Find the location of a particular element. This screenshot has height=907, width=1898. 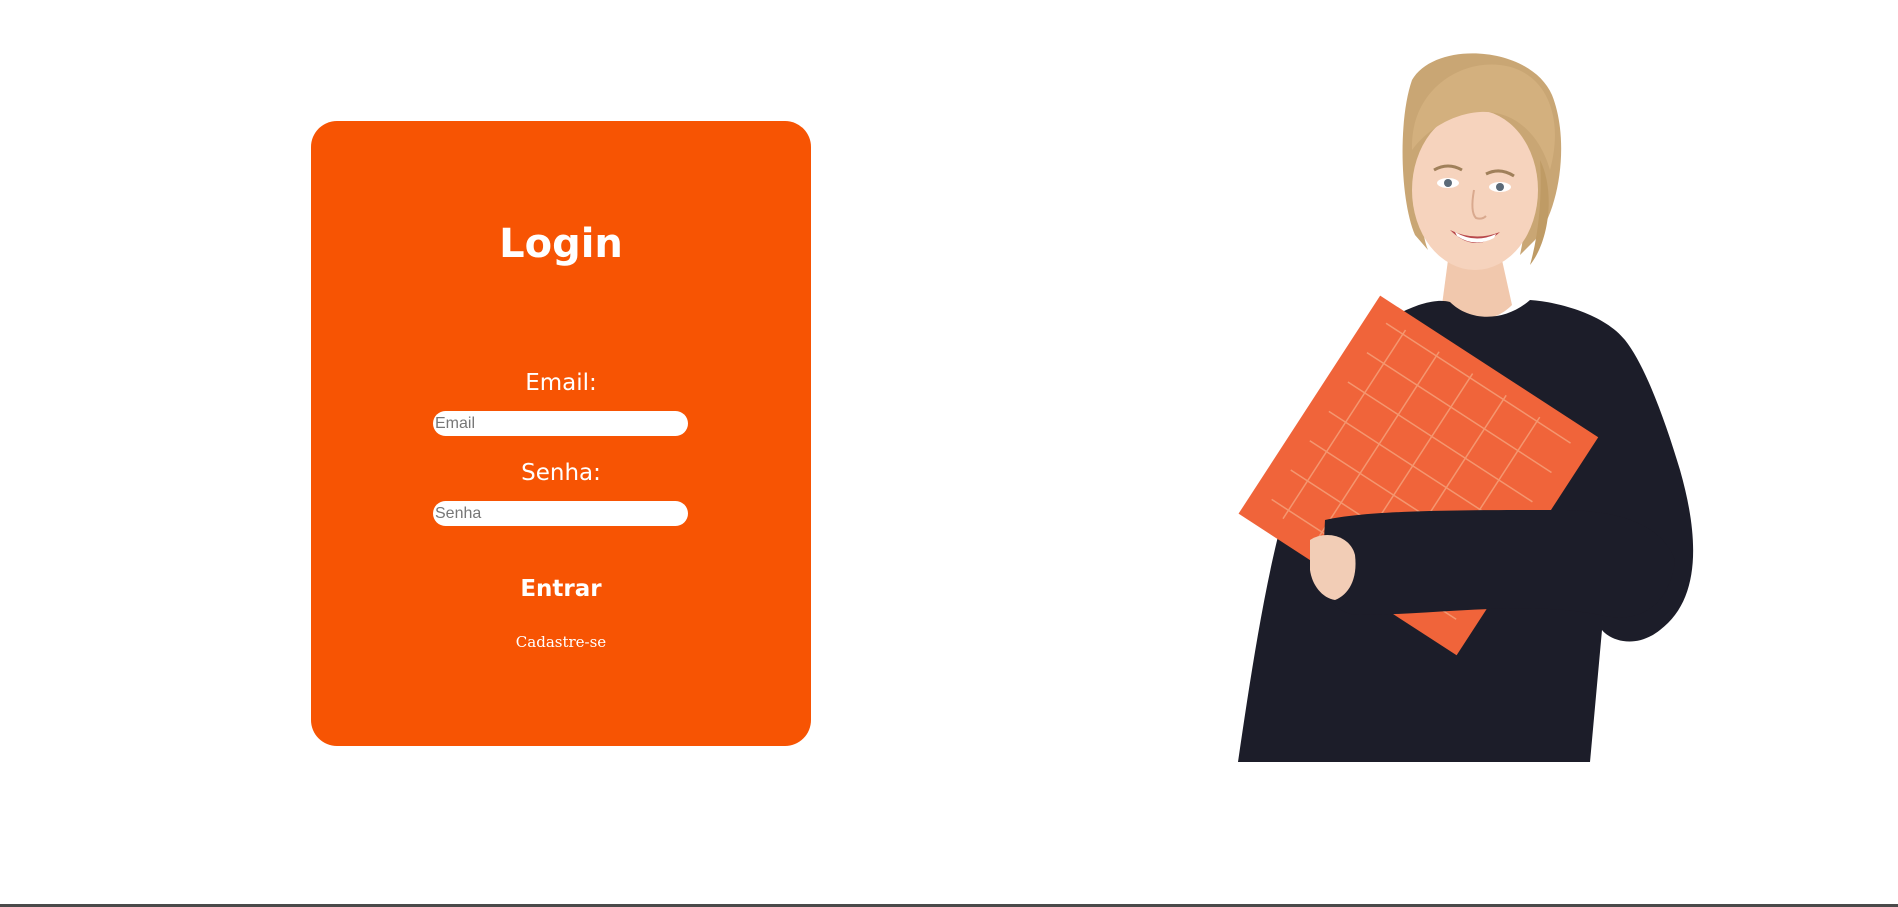

signup-link: Cadastre-se is located at coordinates (561, 642).